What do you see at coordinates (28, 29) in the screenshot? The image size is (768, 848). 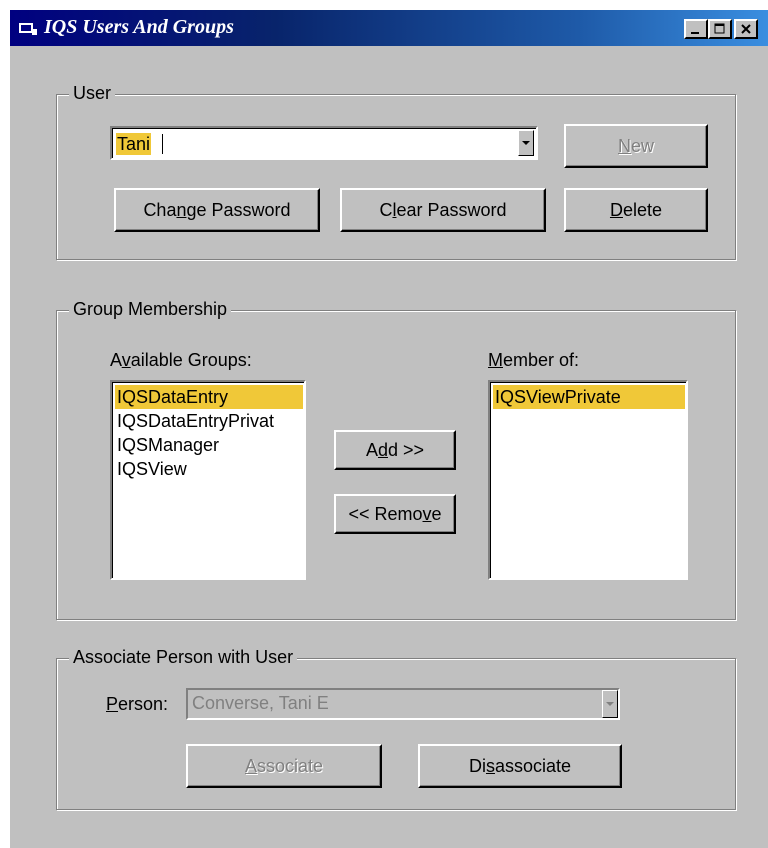 I see `app-icon` at bounding box center [28, 29].